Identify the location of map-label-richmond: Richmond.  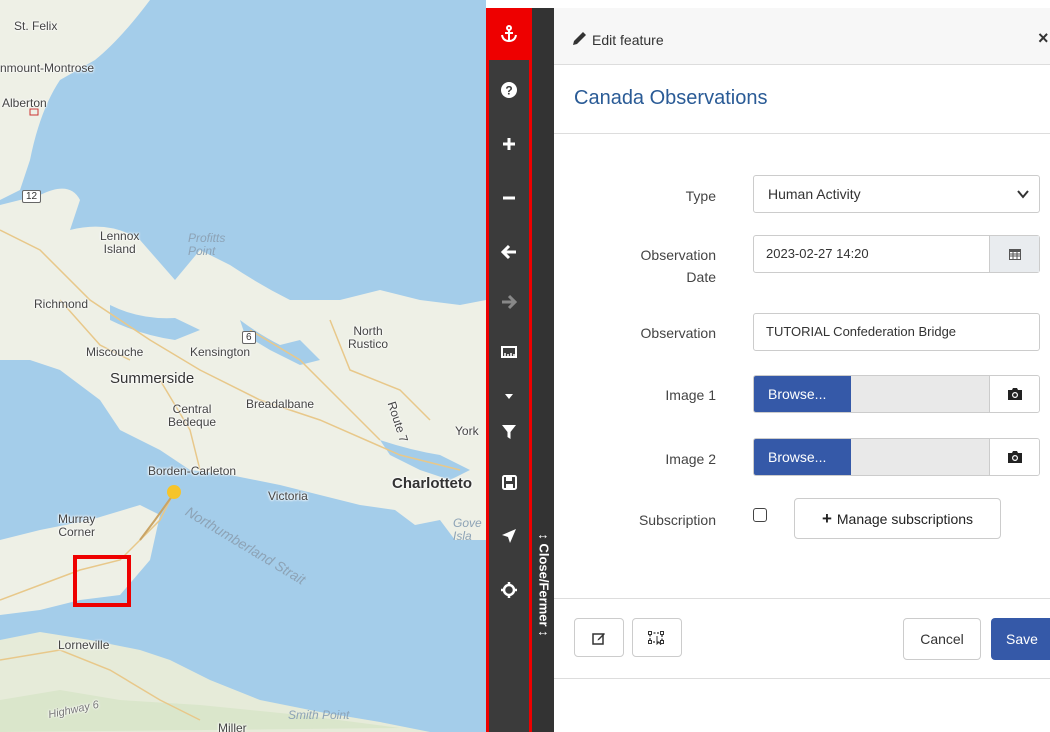
(61, 304).